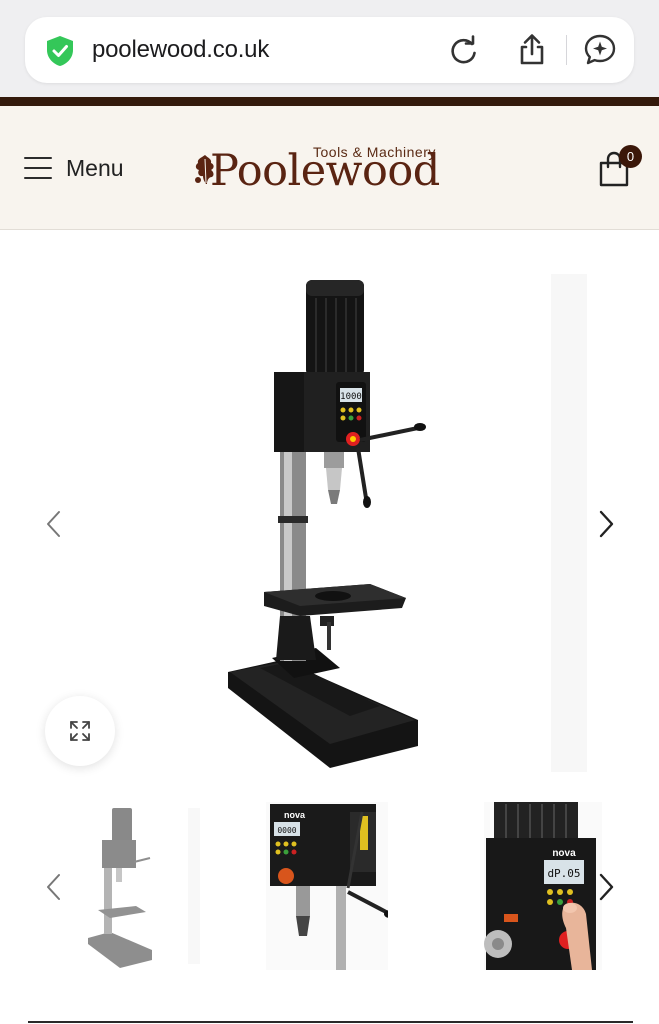  Describe the element at coordinates (564, 853) in the screenshot. I see `thumb3-brand: nova` at that location.